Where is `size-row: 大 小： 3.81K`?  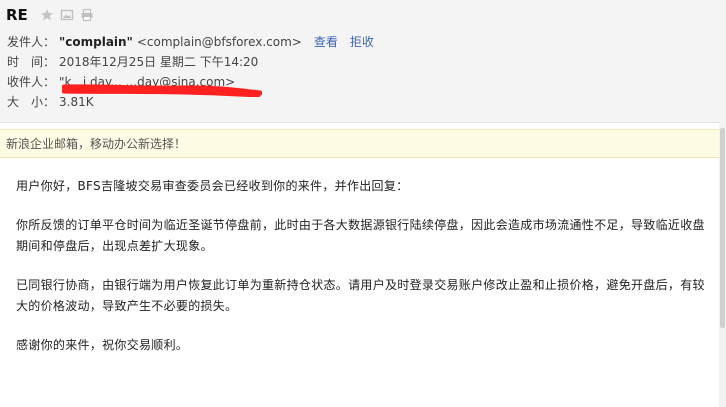
size-row: 大 小： 3.81K is located at coordinates (50, 102).